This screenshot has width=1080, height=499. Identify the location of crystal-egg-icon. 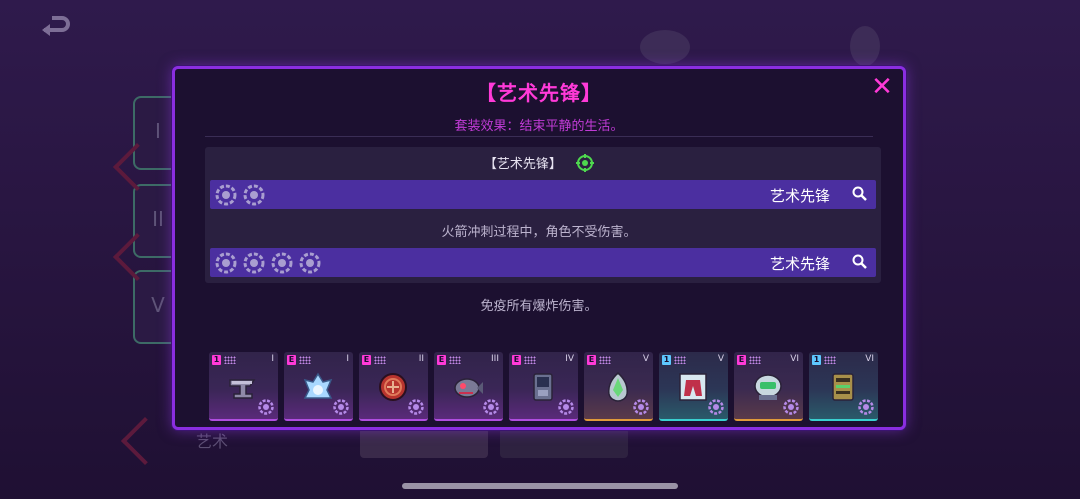
(618, 387).